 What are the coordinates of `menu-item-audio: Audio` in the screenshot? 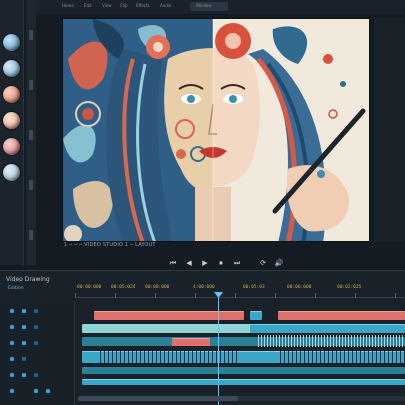 It's located at (165, 5).